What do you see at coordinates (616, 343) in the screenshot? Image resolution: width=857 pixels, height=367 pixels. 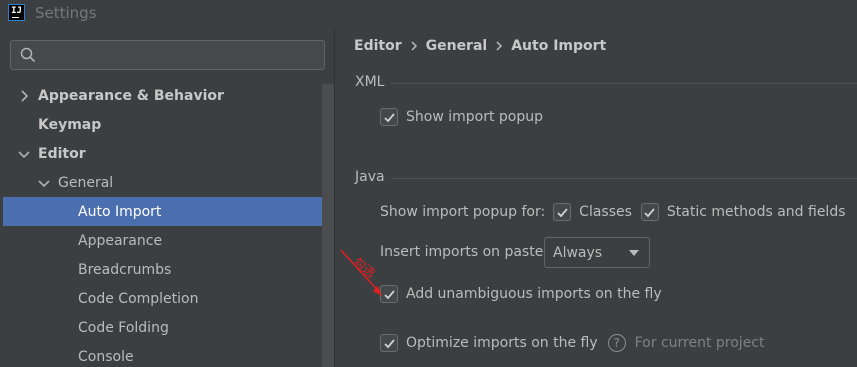 I see `help-icon: ?` at bounding box center [616, 343].